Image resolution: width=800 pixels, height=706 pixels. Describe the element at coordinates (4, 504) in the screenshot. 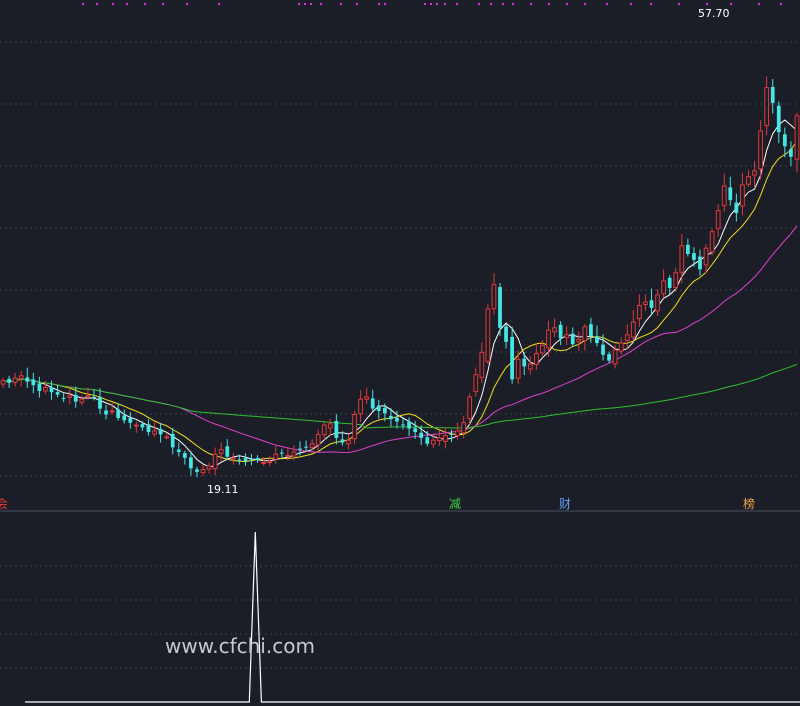

I see `event-label-cut: 会` at that location.